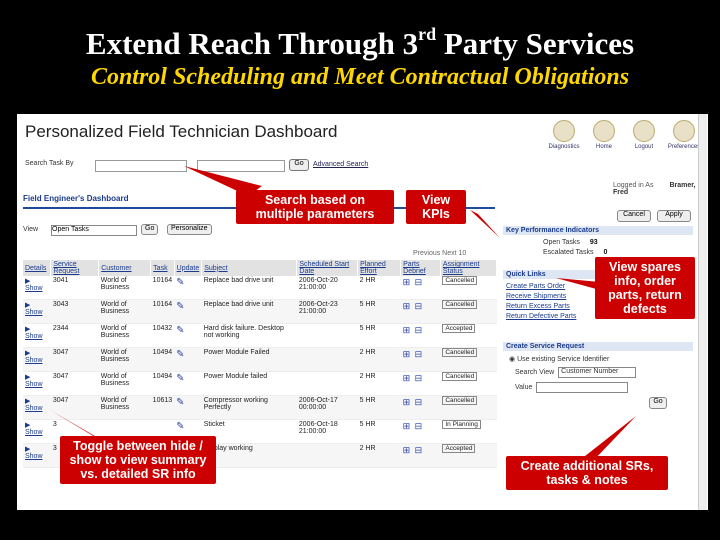 The image size is (720, 540). Describe the element at coordinates (379, 268) in the screenshot. I see `col-planned-effort: Planned Effort` at that location.